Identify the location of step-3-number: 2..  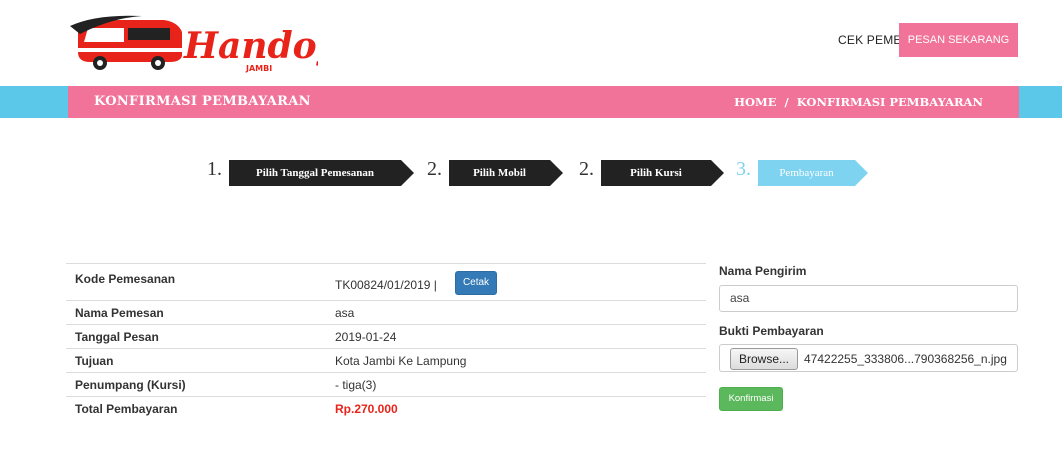
(586, 169).